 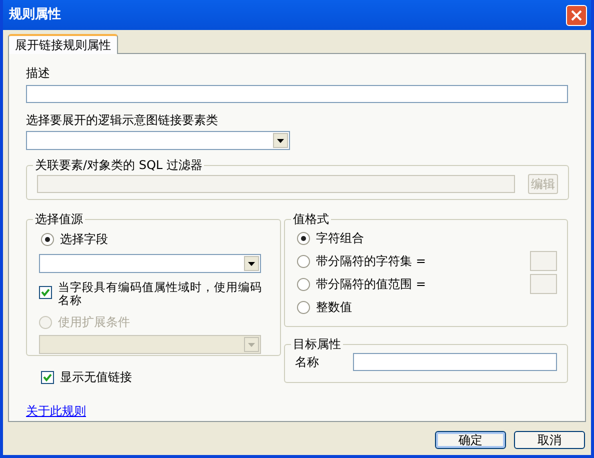 What do you see at coordinates (371, 261) in the screenshot?
I see `radio-label: 带分隔符的字符集 =` at bounding box center [371, 261].